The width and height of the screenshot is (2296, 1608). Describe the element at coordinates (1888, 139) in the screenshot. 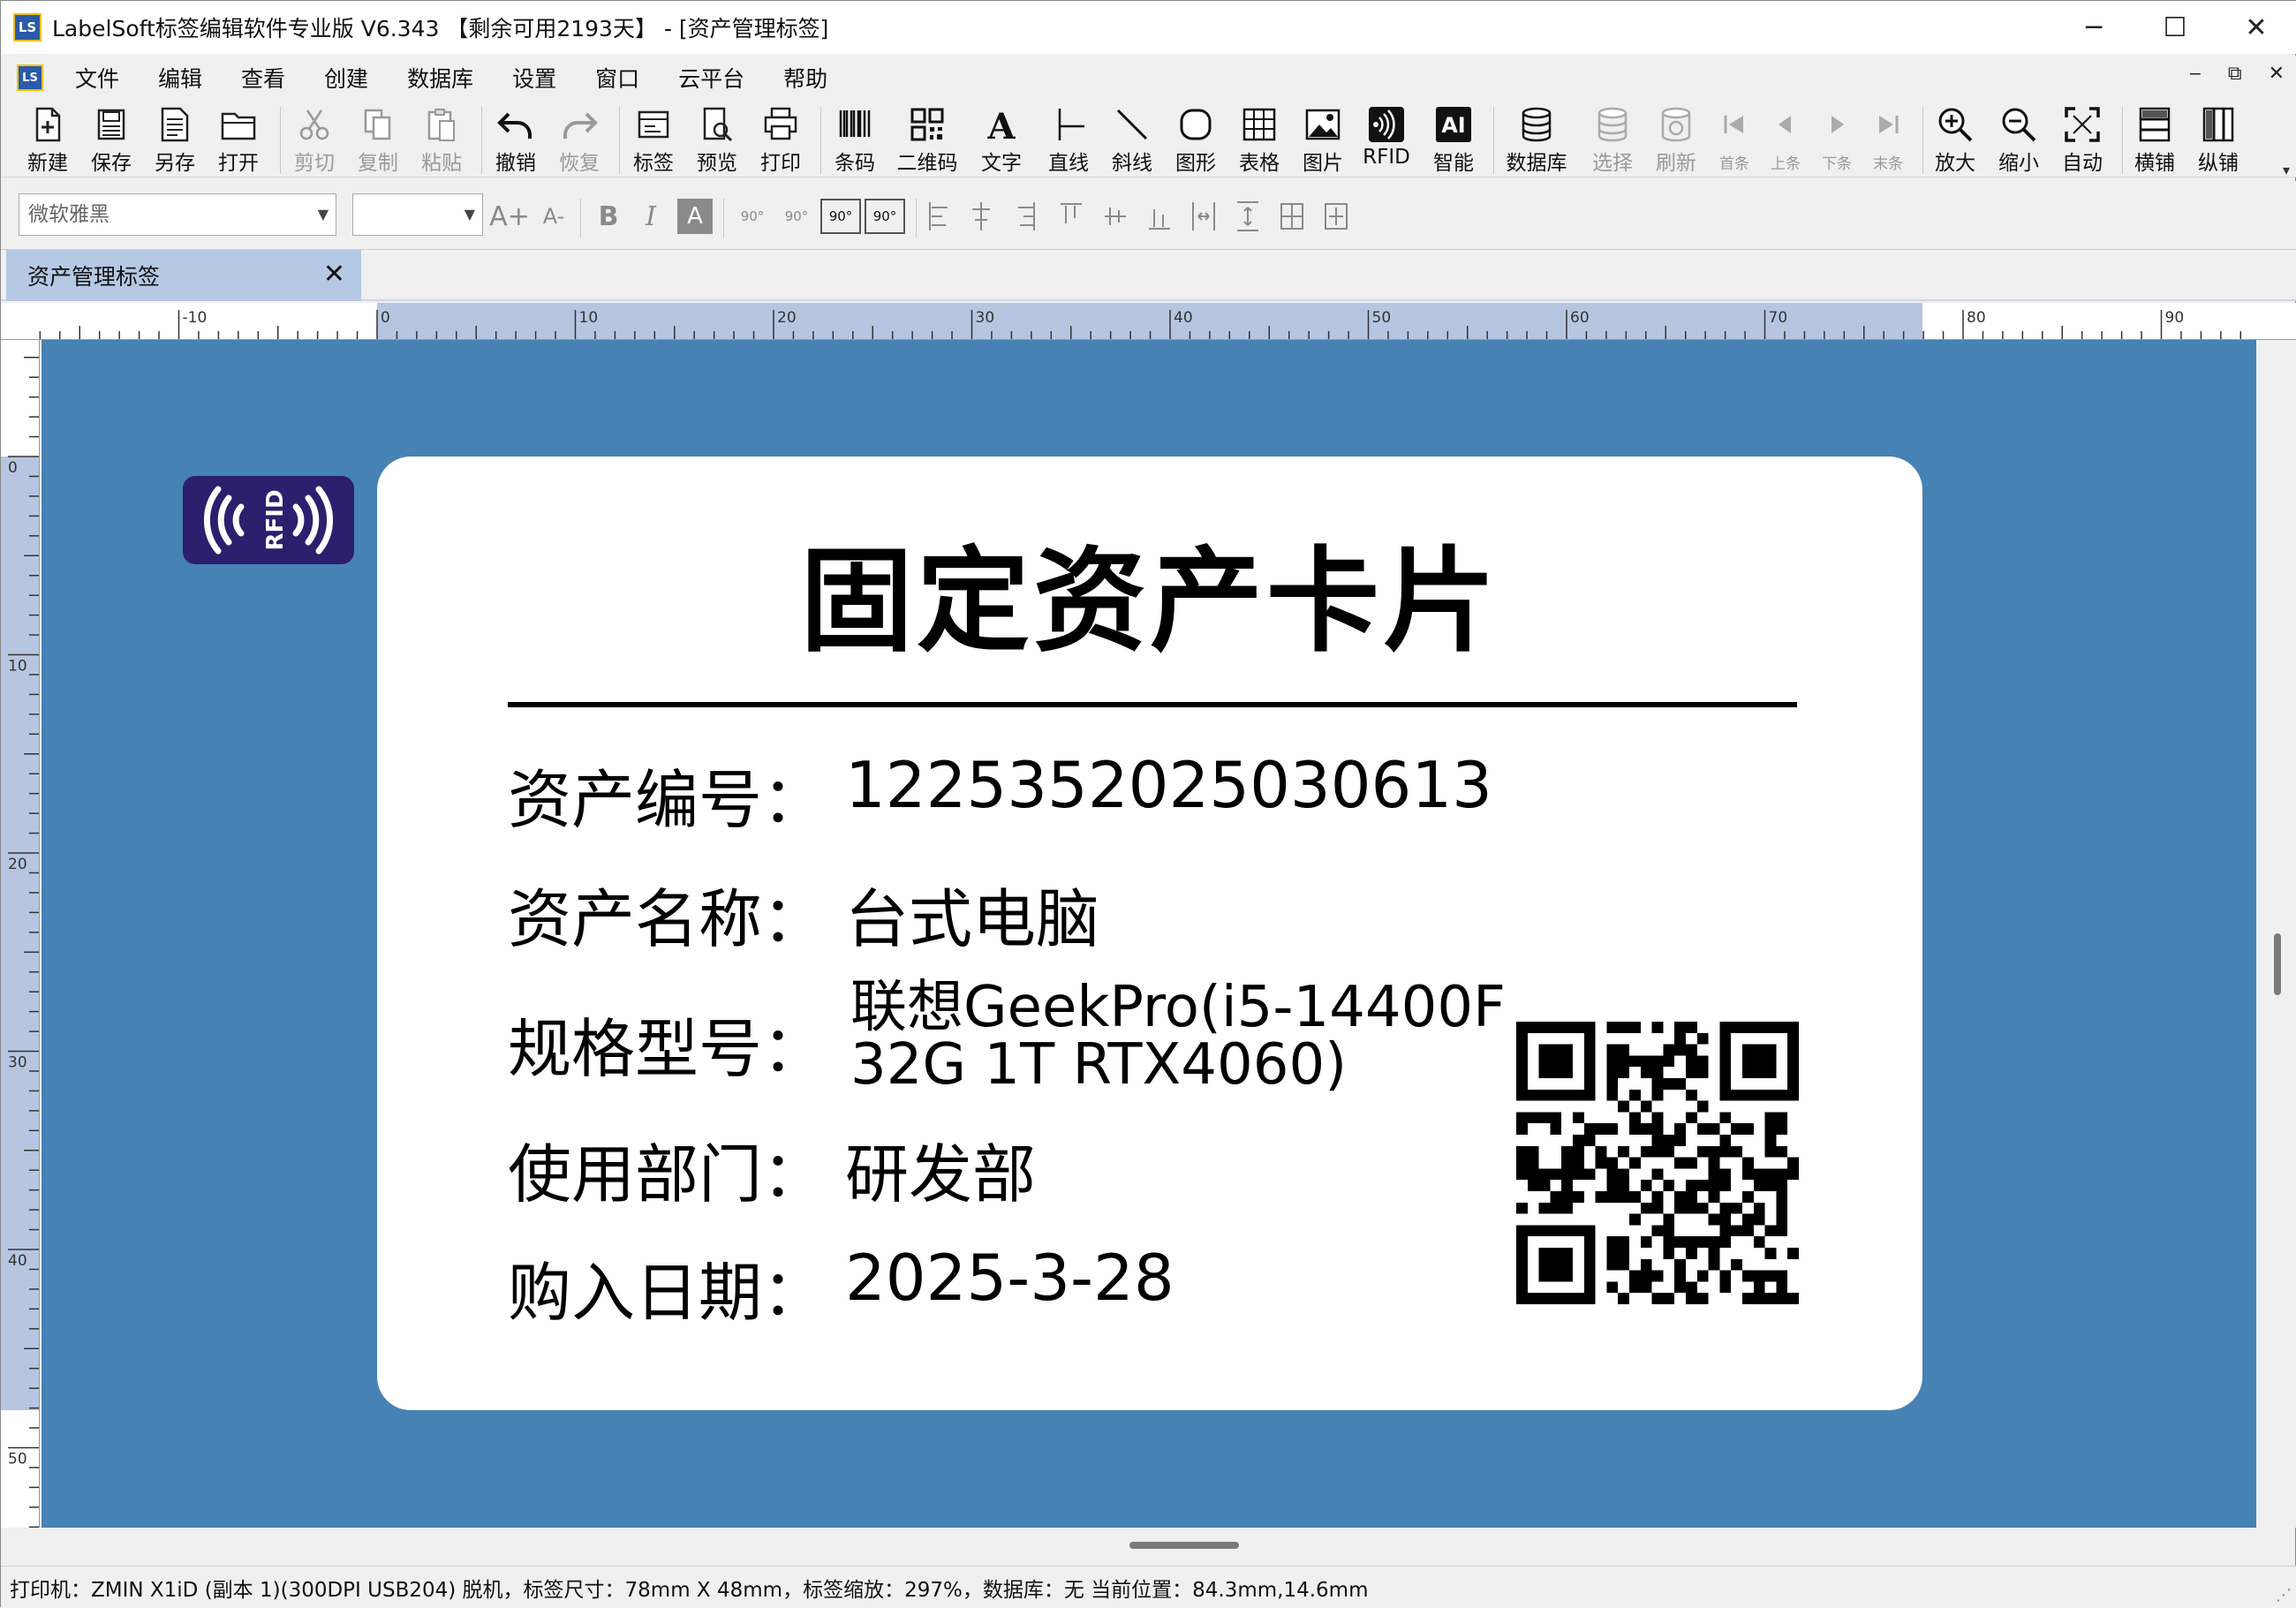

I see `last-record-button: 末条` at that location.